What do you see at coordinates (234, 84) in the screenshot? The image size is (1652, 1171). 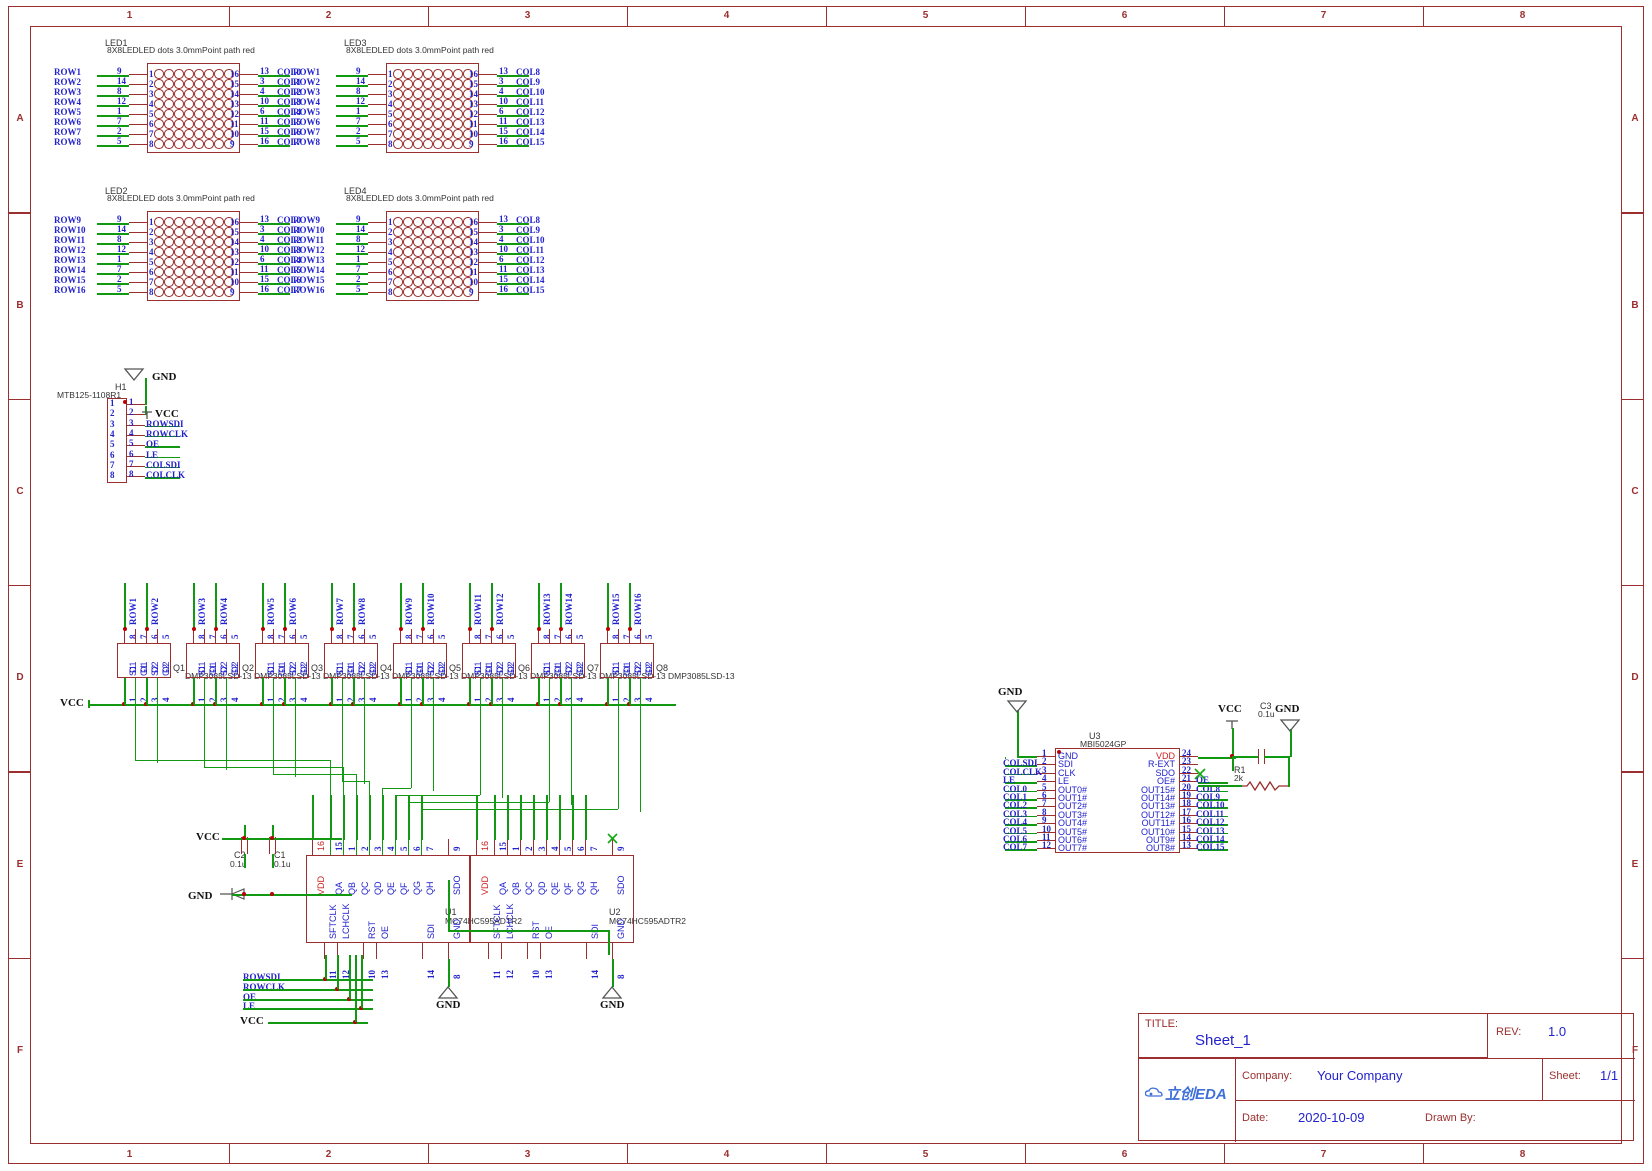 I see `pin-number-inner: 15` at bounding box center [234, 84].